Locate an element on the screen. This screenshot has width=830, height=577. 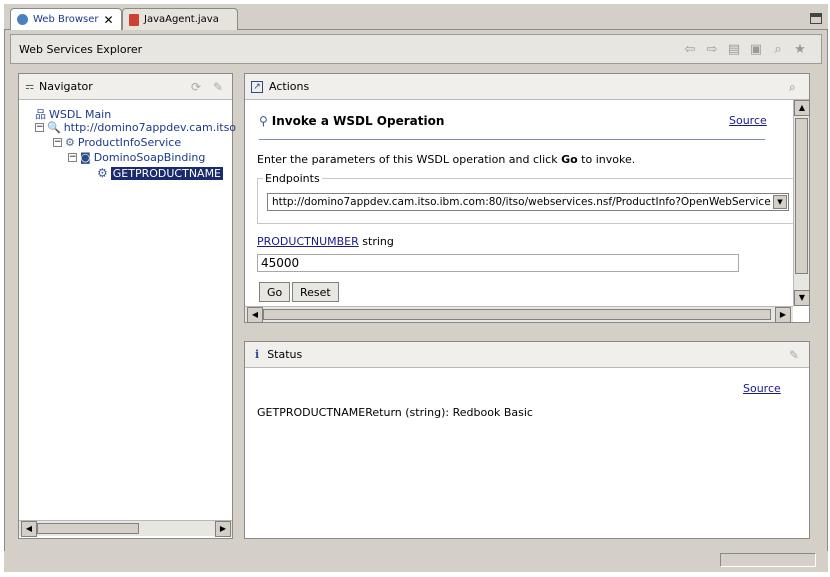
status-header: i Status ✎ is located at coordinates (527, 355).